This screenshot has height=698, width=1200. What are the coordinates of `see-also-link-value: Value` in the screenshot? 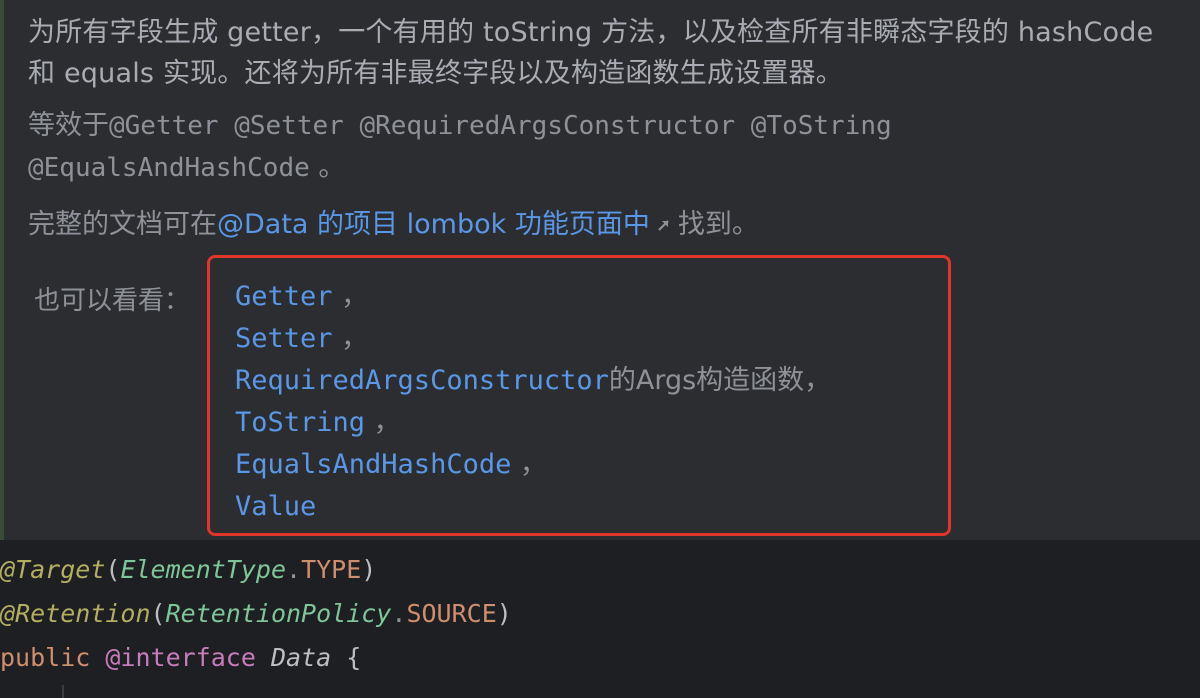 It's located at (275, 506).